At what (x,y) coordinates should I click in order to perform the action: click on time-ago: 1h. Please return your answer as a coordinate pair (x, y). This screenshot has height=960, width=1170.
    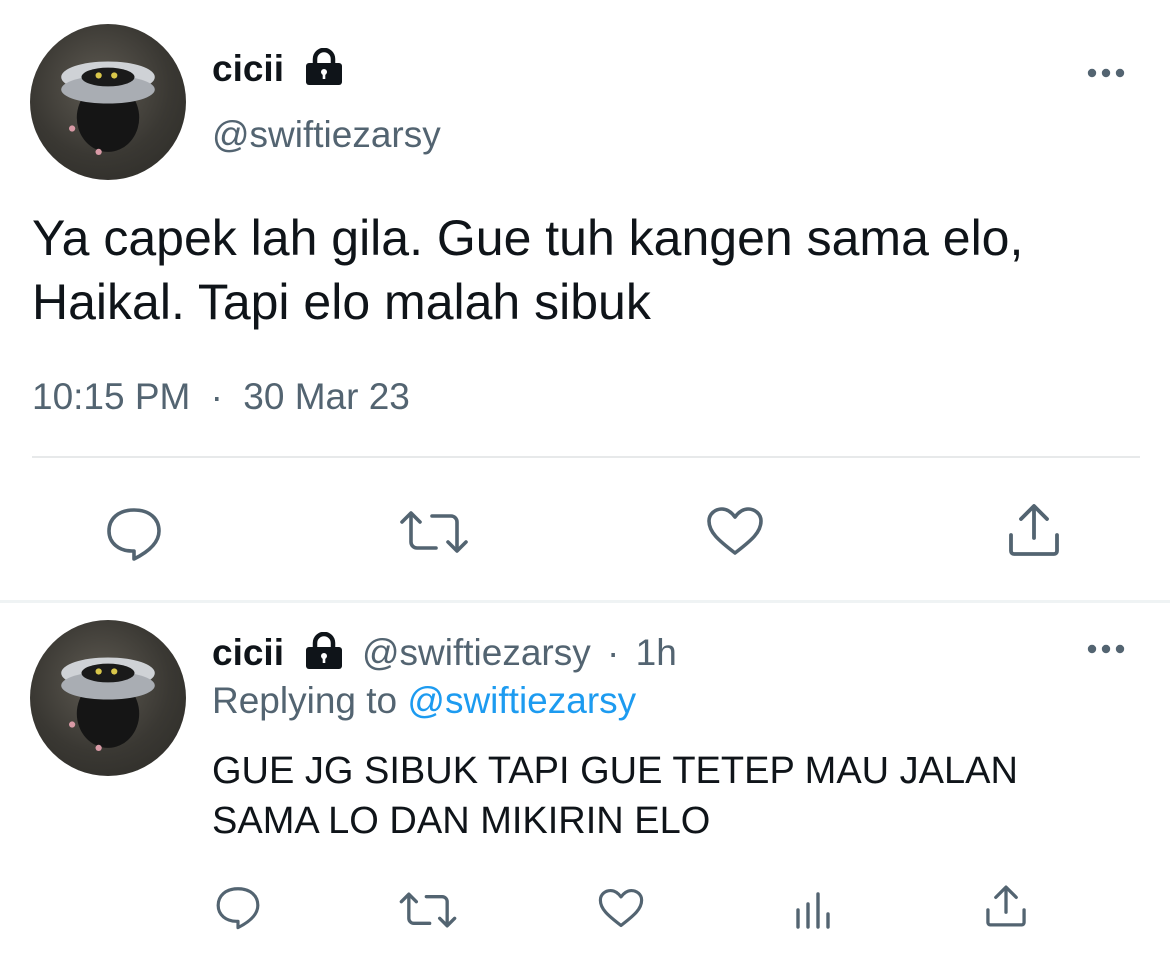
    Looking at the image, I should click on (656, 652).